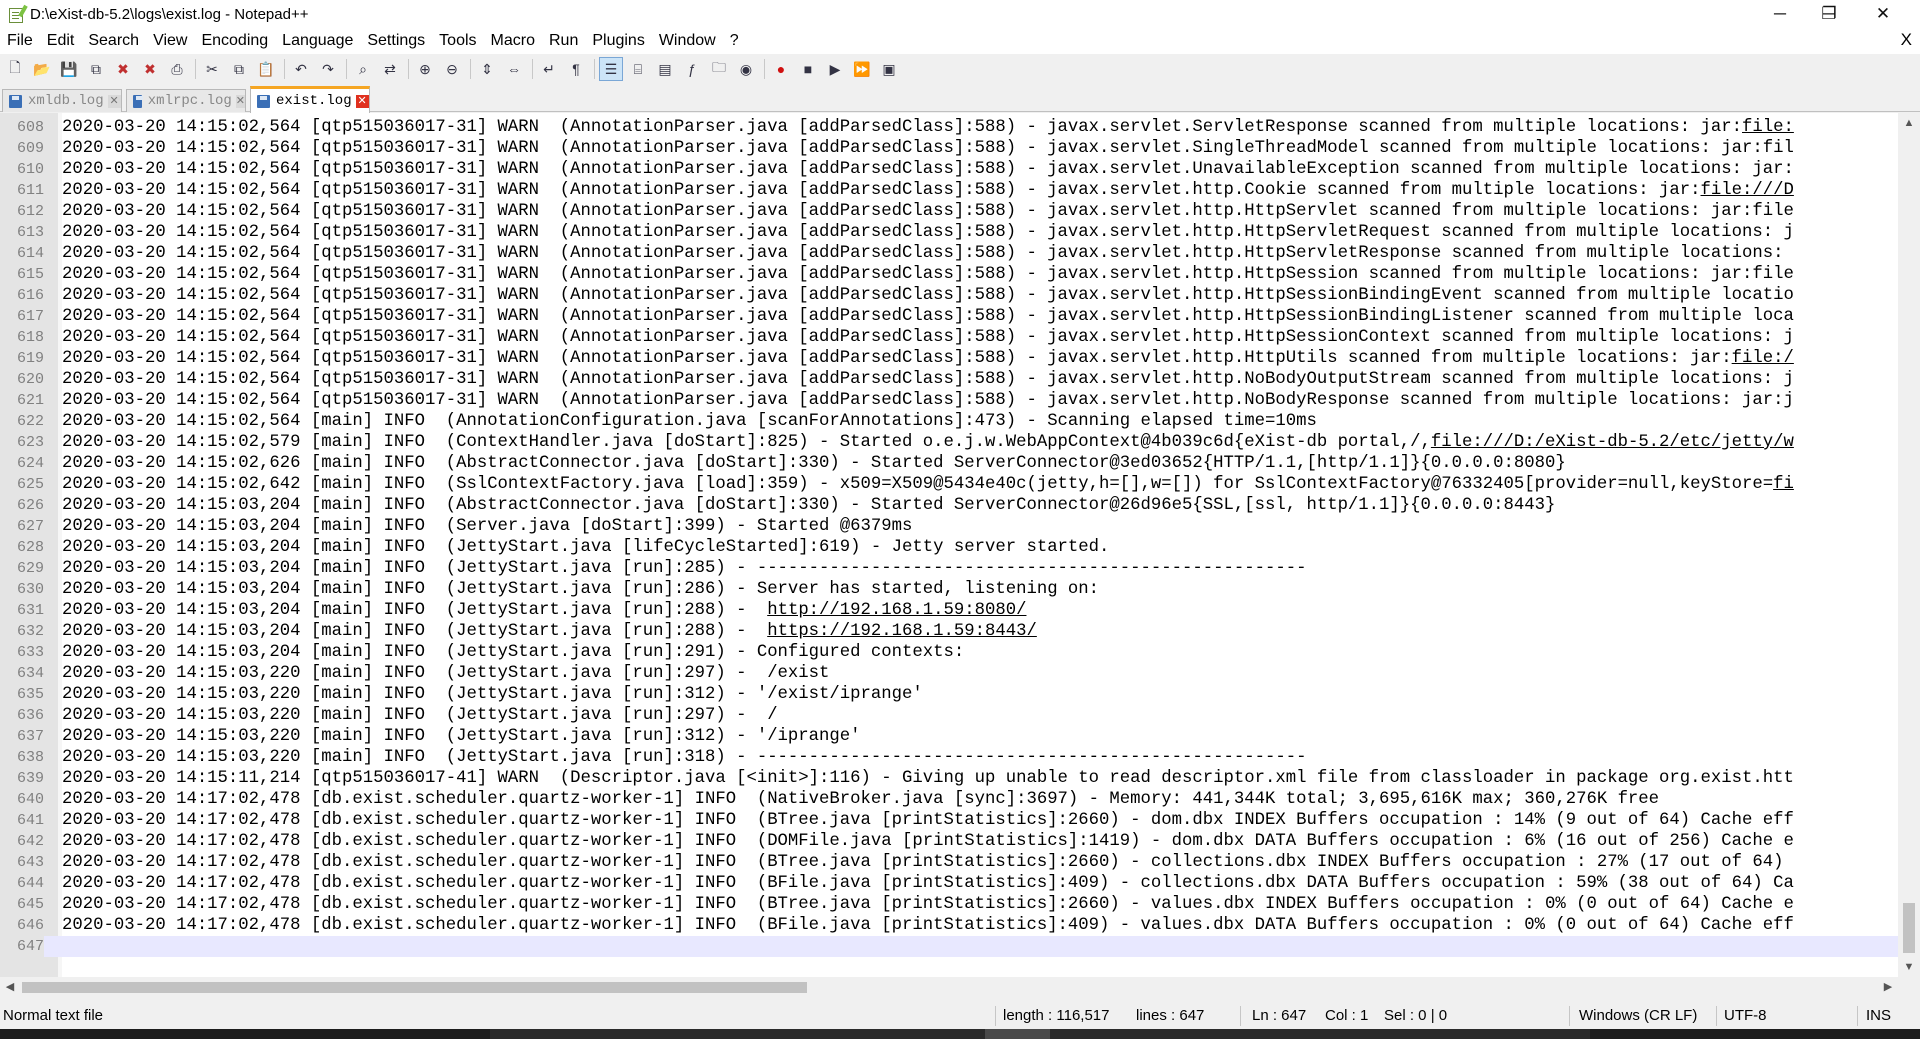  I want to click on save-macro-icon: ▣, so click(889, 69).